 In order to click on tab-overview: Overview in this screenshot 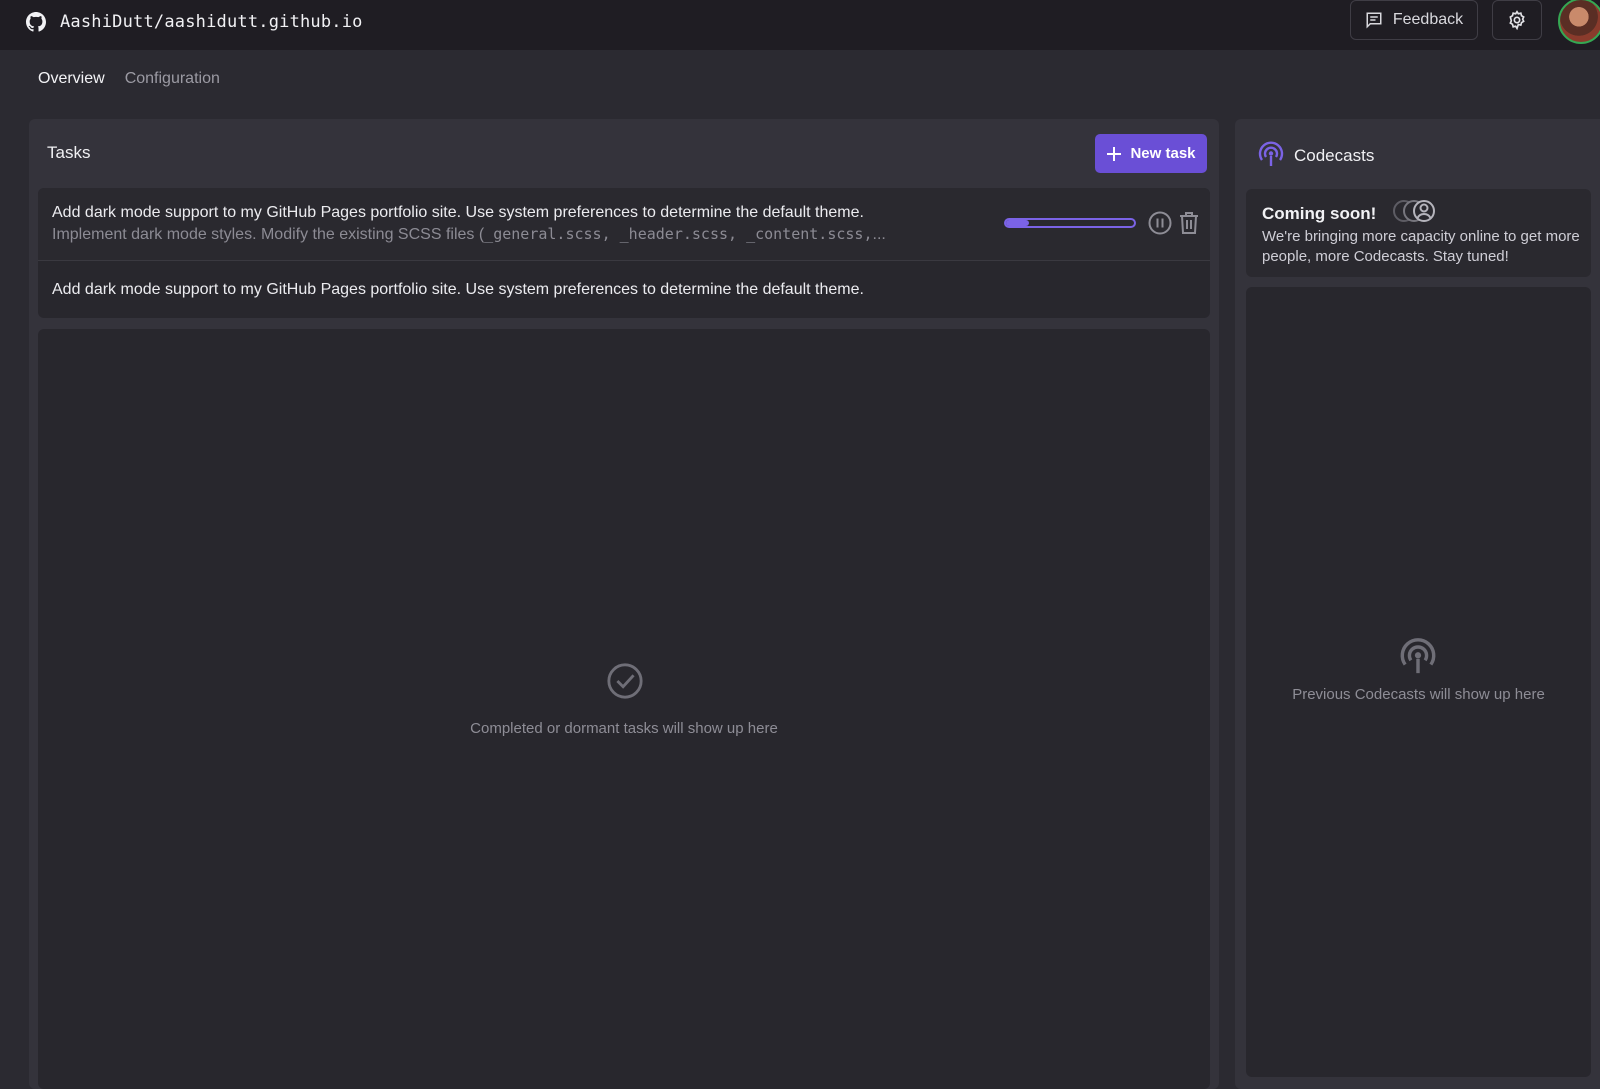, I will do `click(71, 79)`.